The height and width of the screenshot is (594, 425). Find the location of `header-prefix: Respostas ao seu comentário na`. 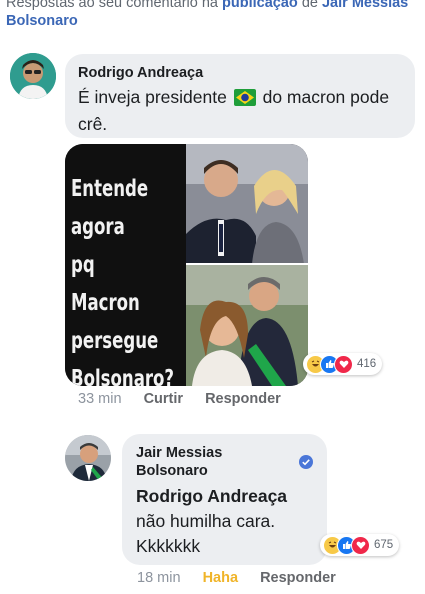

header-prefix: Respostas ao seu comentário na is located at coordinates (112, 5).